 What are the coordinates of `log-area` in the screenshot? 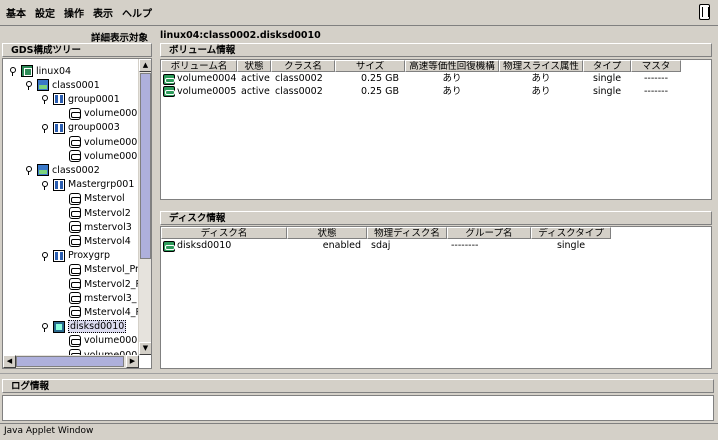 It's located at (358, 408).